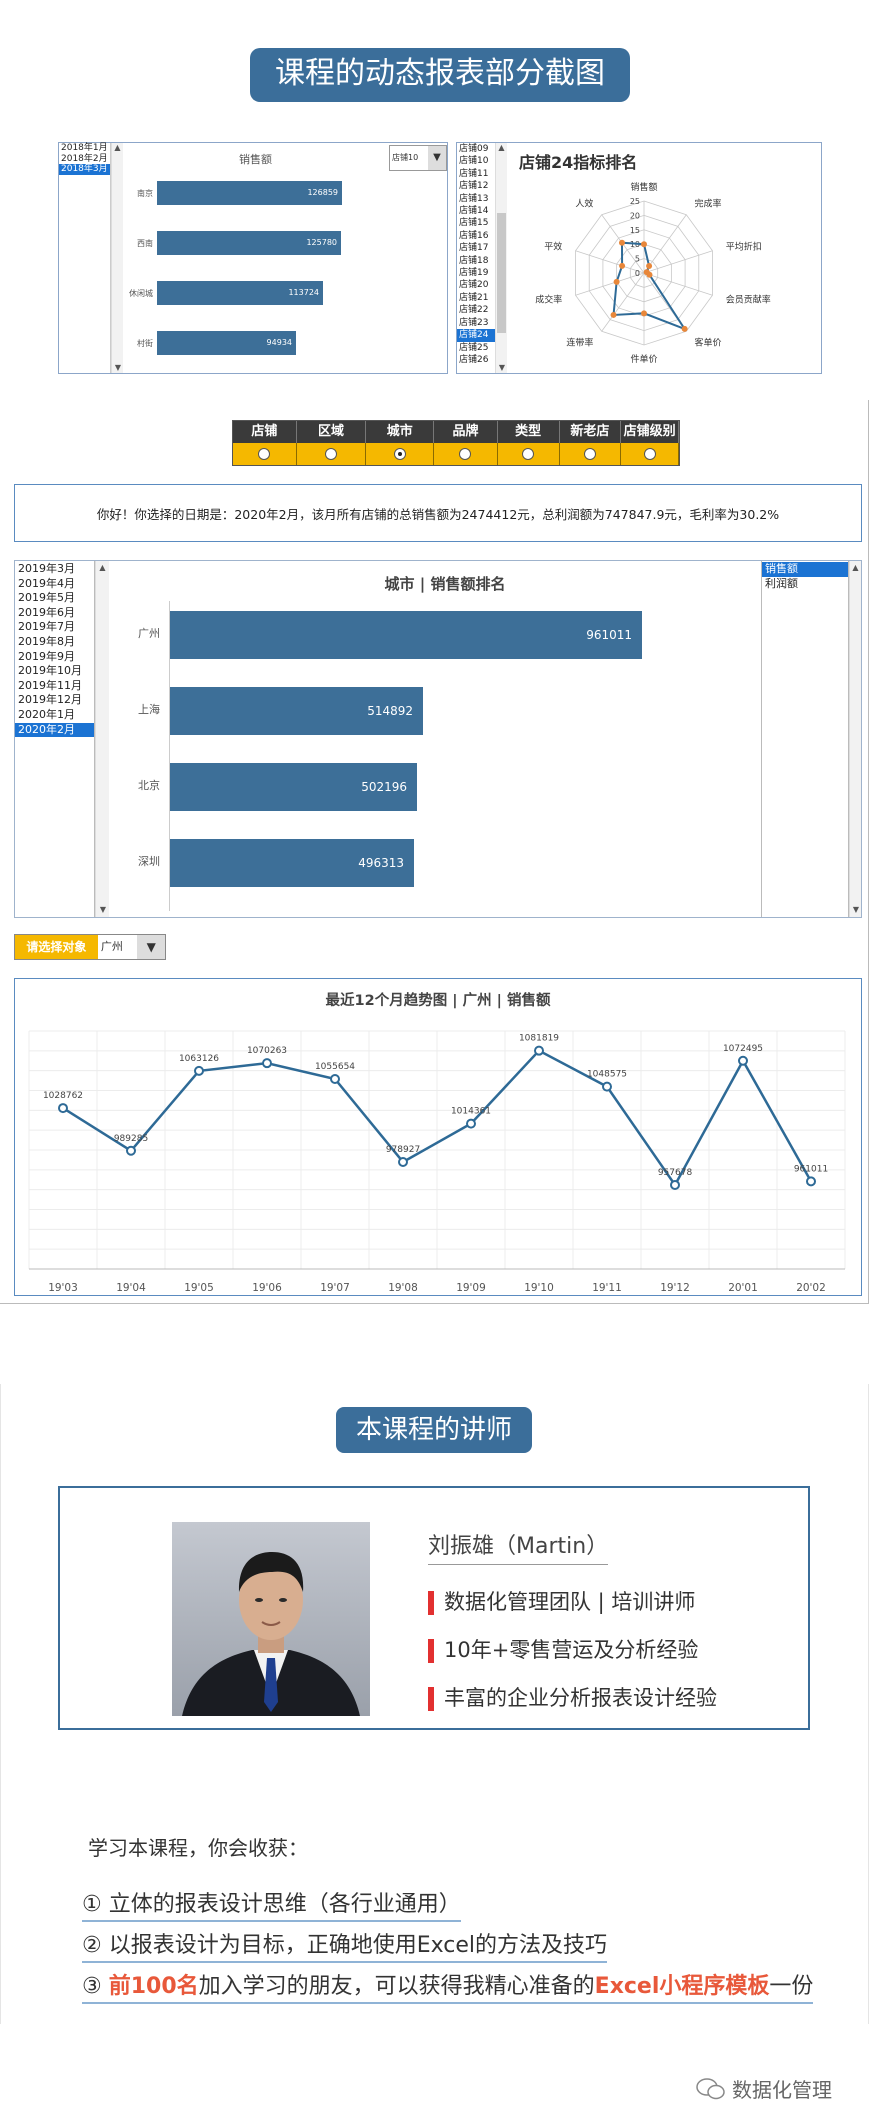  I want to click on store-item: 店铺09, so click(476, 149).